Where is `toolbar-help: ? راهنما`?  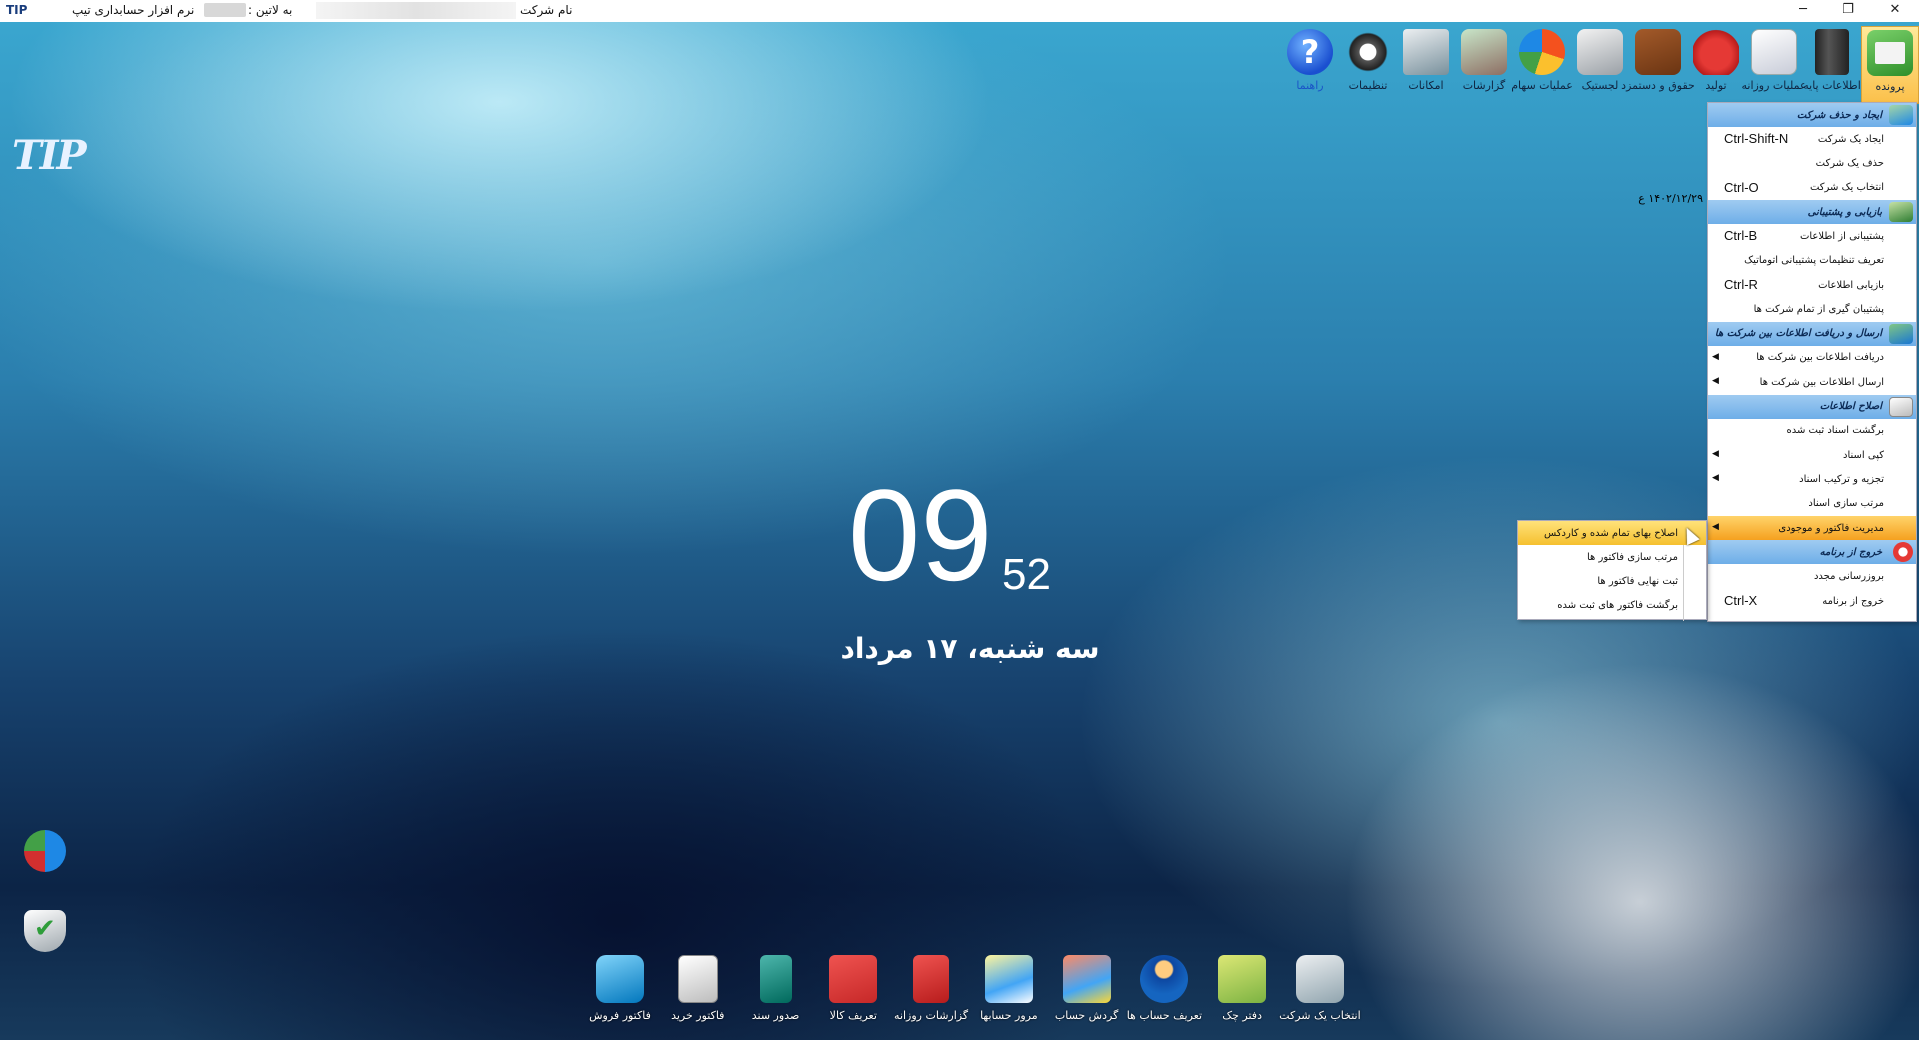
toolbar-help: ? راهنما is located at coordinates (1310, 65).